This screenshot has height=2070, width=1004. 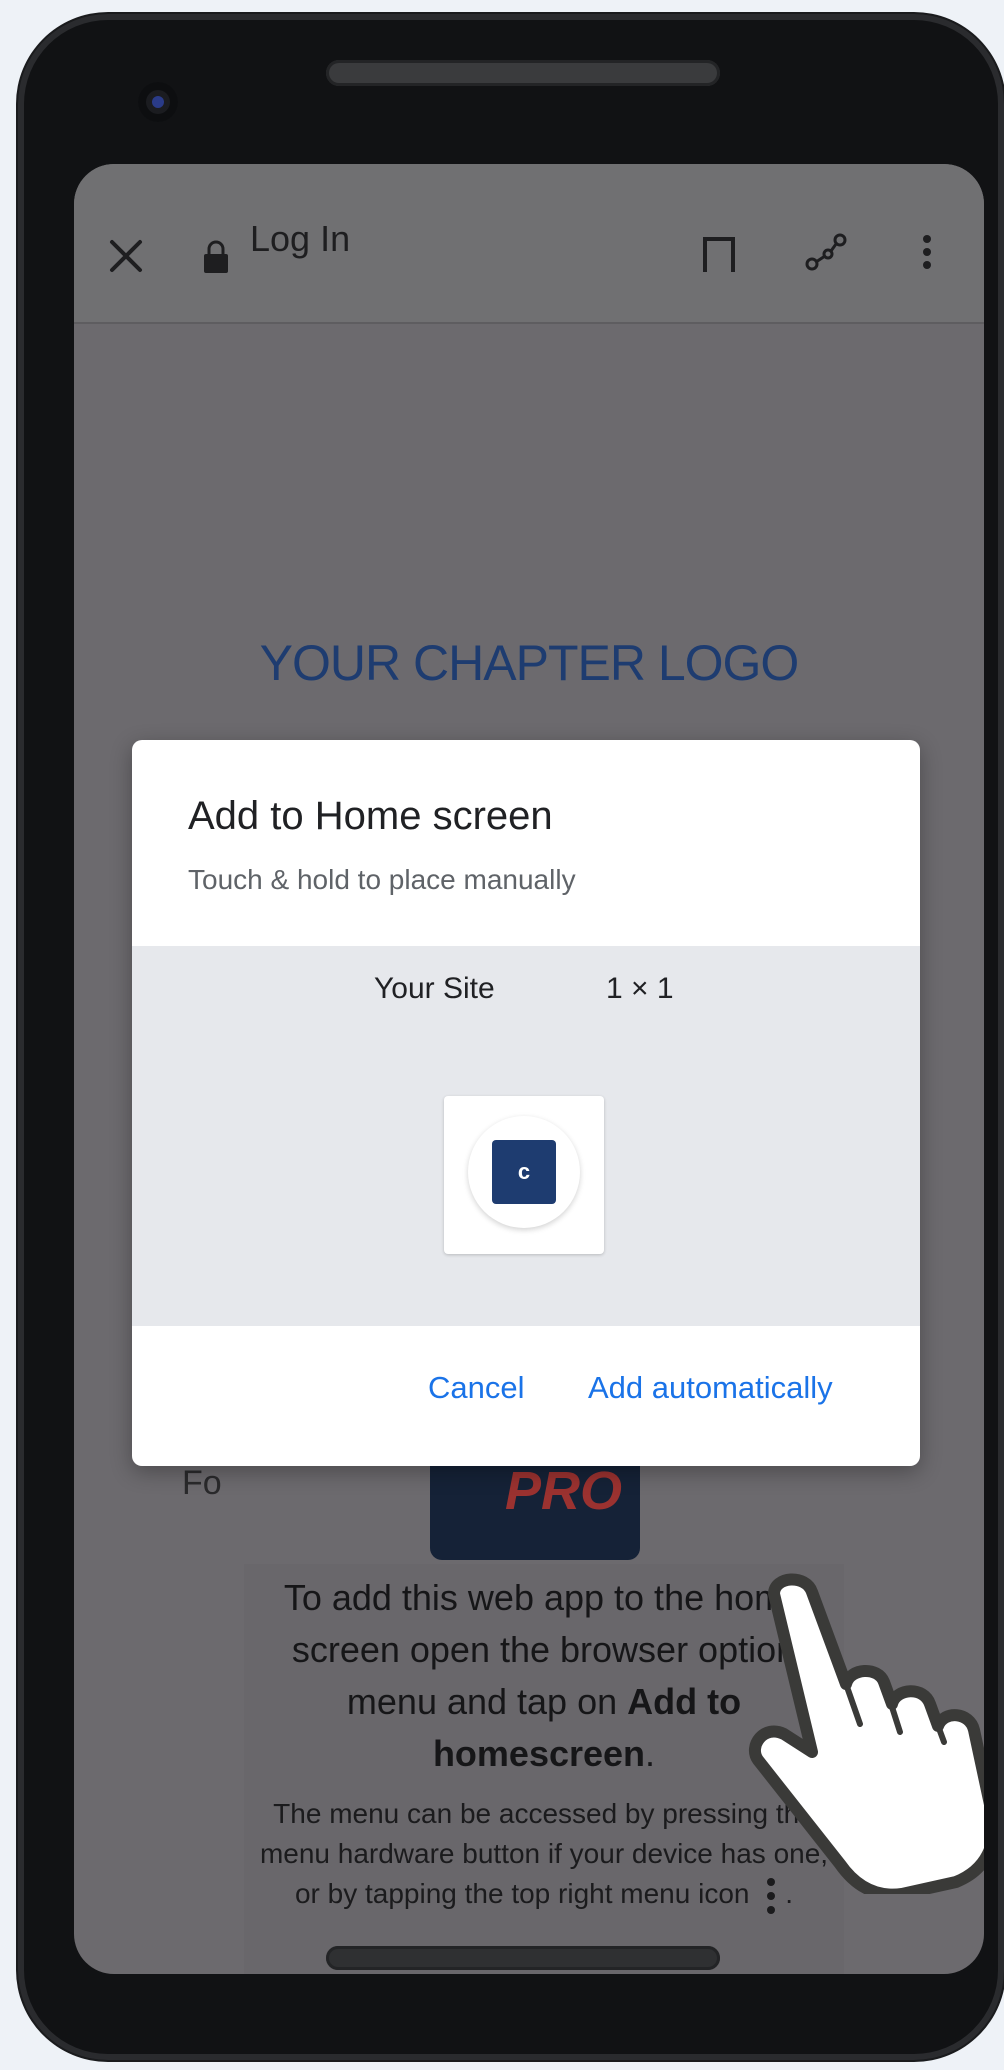 I want to click on bookmark-icon, so click(x=719, y=254).